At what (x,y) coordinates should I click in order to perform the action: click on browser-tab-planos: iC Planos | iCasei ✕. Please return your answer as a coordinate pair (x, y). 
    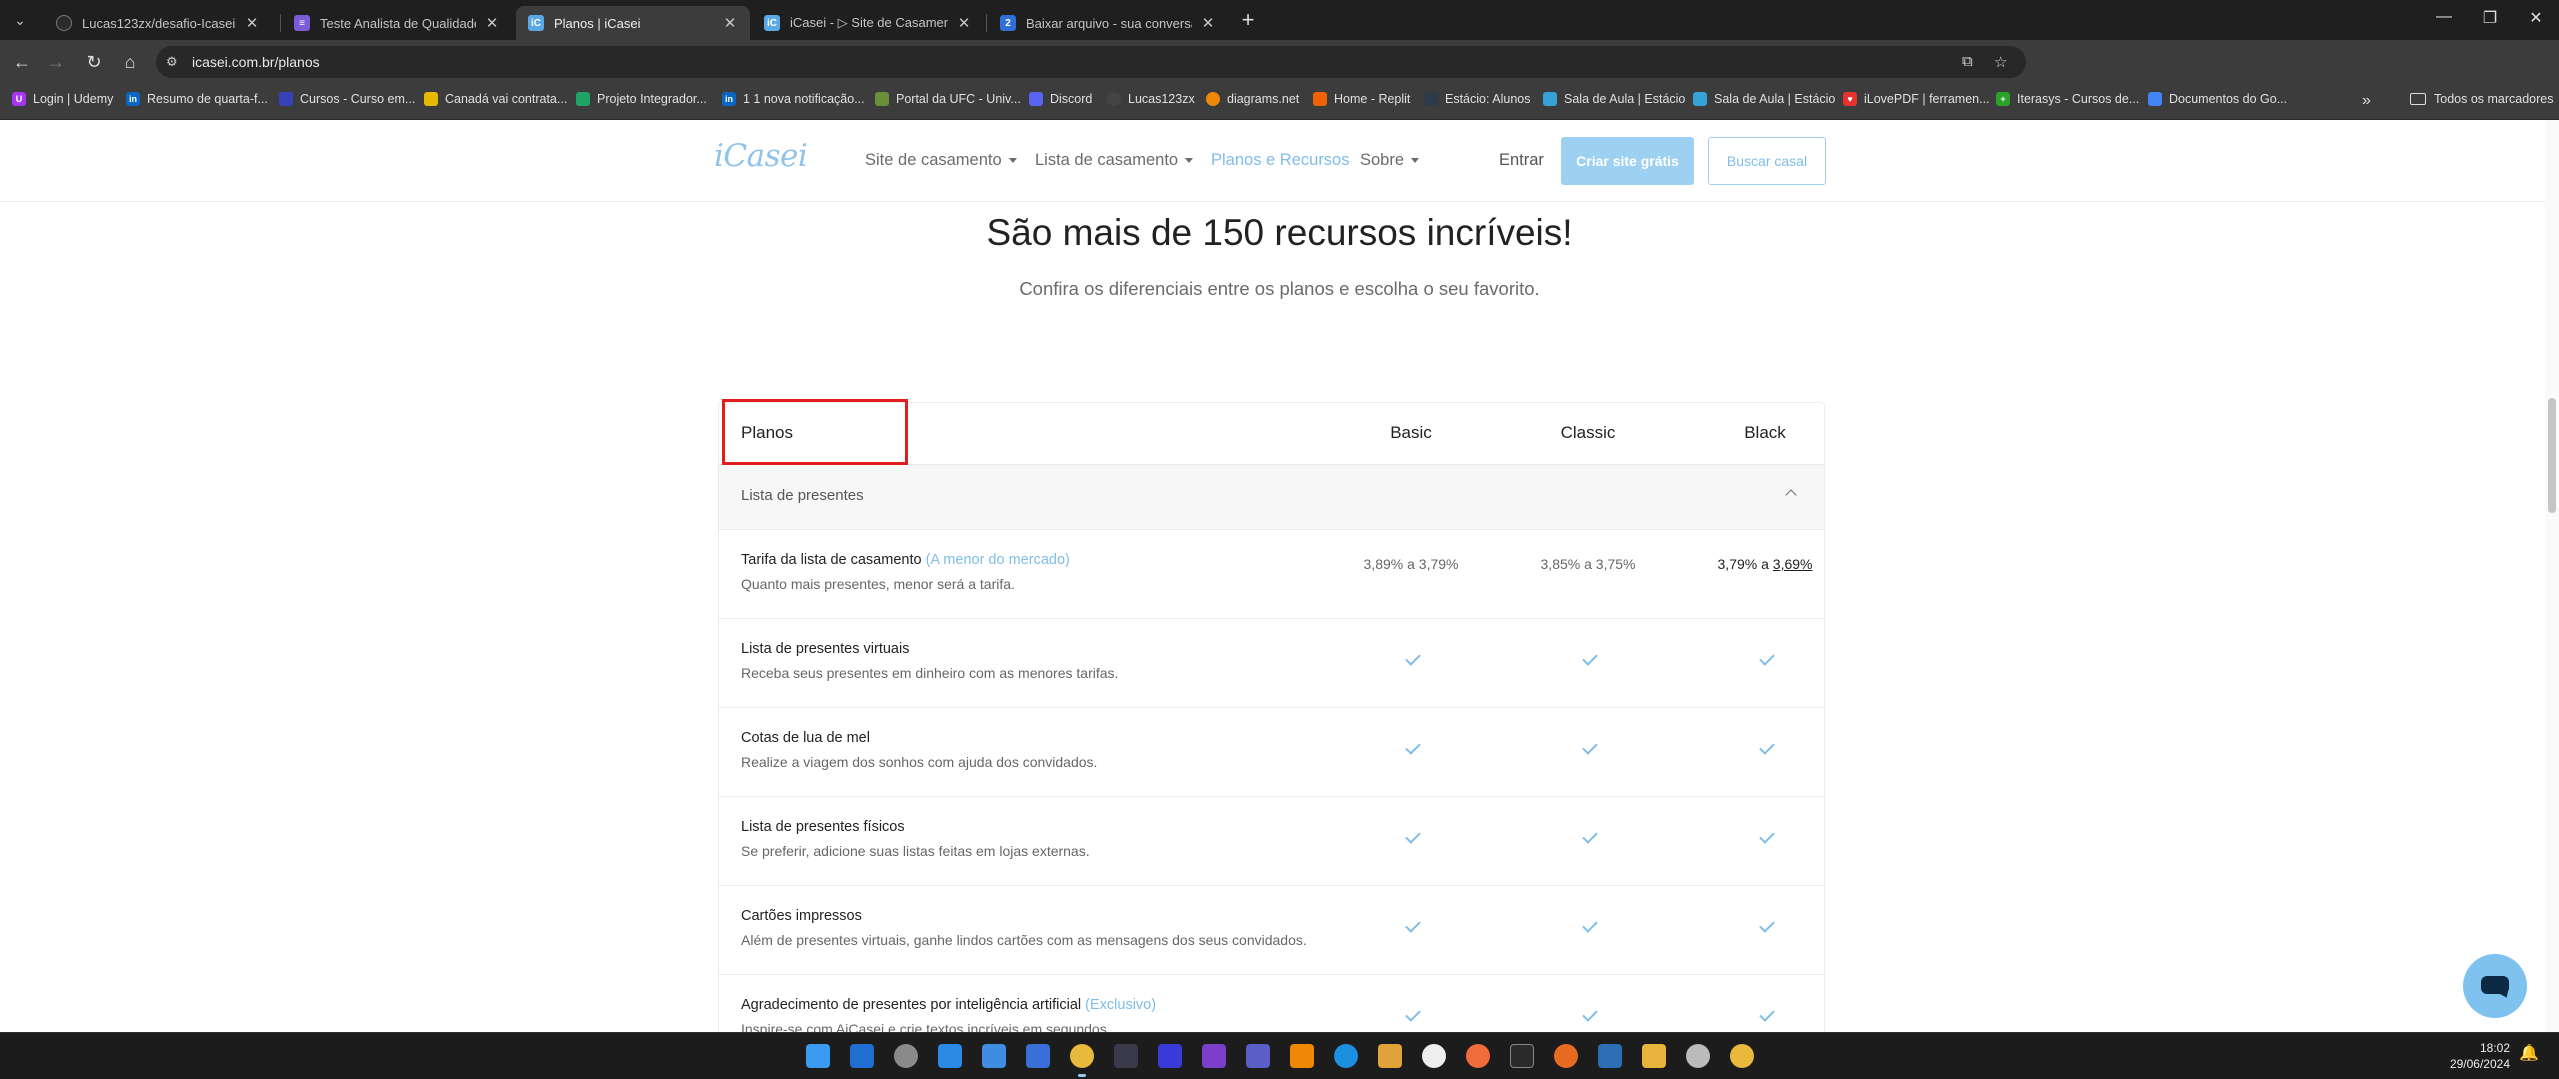
    Looking at the image, I should click on (633, 23).